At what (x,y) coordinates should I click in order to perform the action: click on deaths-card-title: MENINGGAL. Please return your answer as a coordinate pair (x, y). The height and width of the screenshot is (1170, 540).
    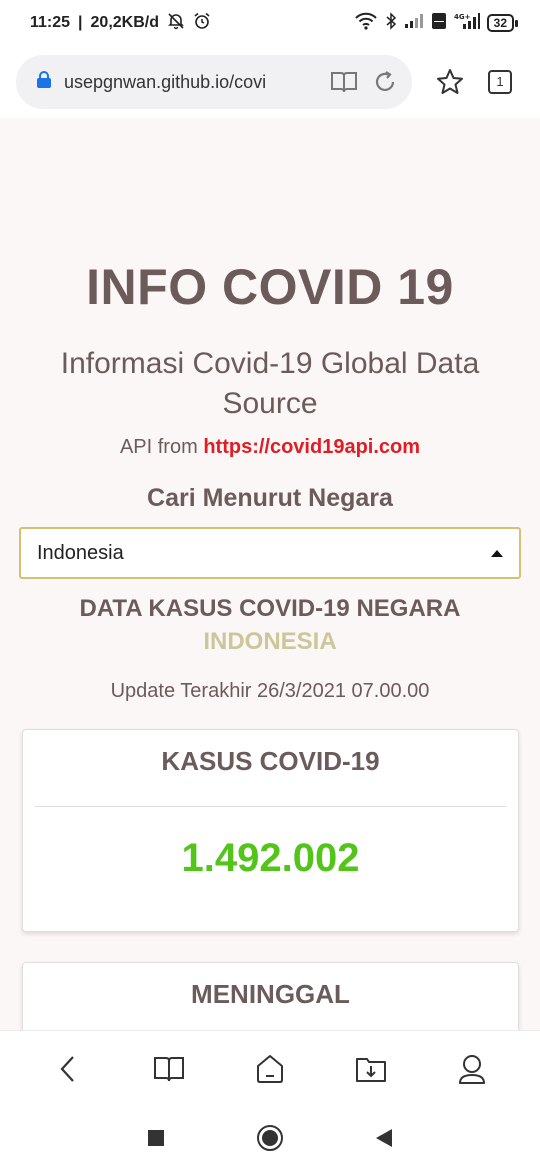
    Looking at the image, I should click on (270, 994).